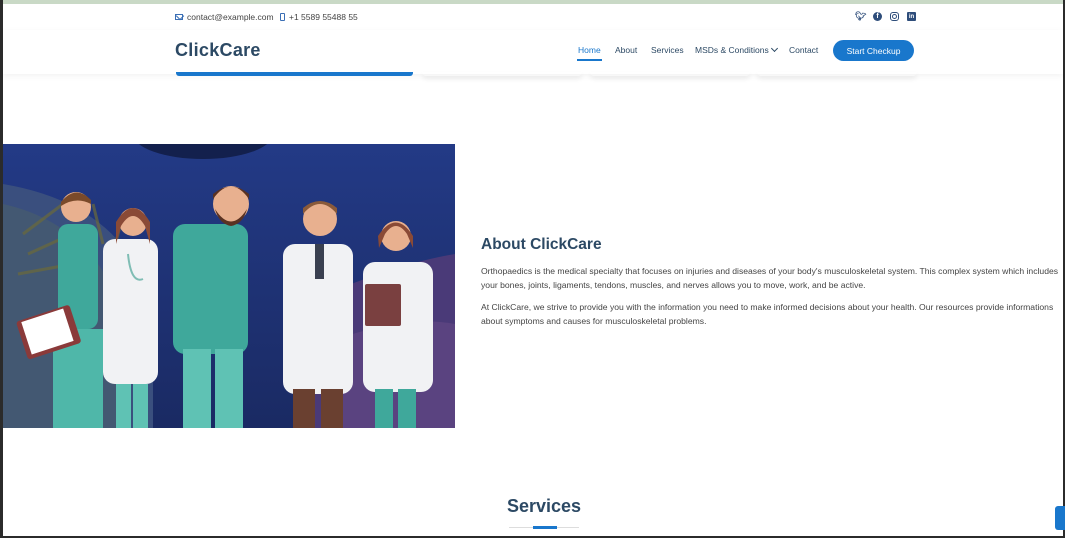  I want to click on contact-email: contact@example.com, so click(224, 17).